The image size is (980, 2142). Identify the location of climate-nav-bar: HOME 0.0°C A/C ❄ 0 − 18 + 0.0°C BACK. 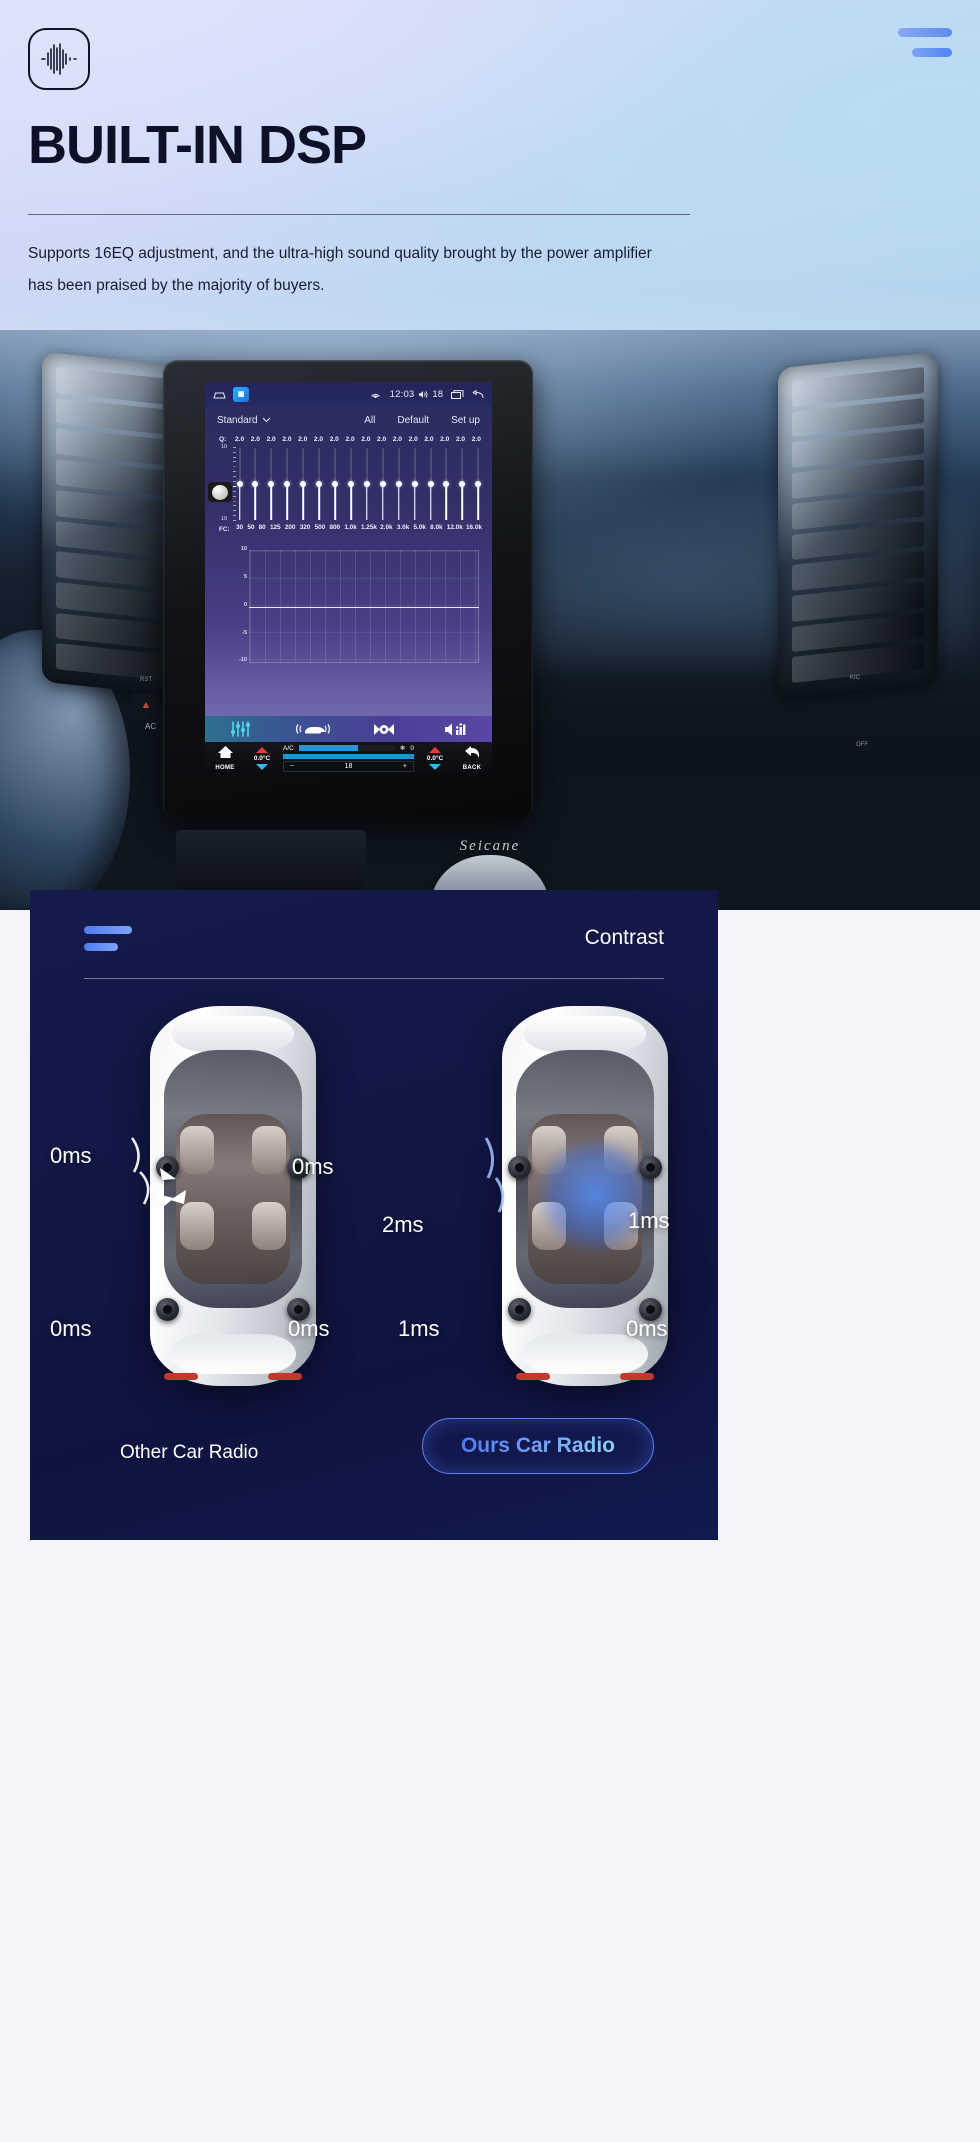
(348, 758).